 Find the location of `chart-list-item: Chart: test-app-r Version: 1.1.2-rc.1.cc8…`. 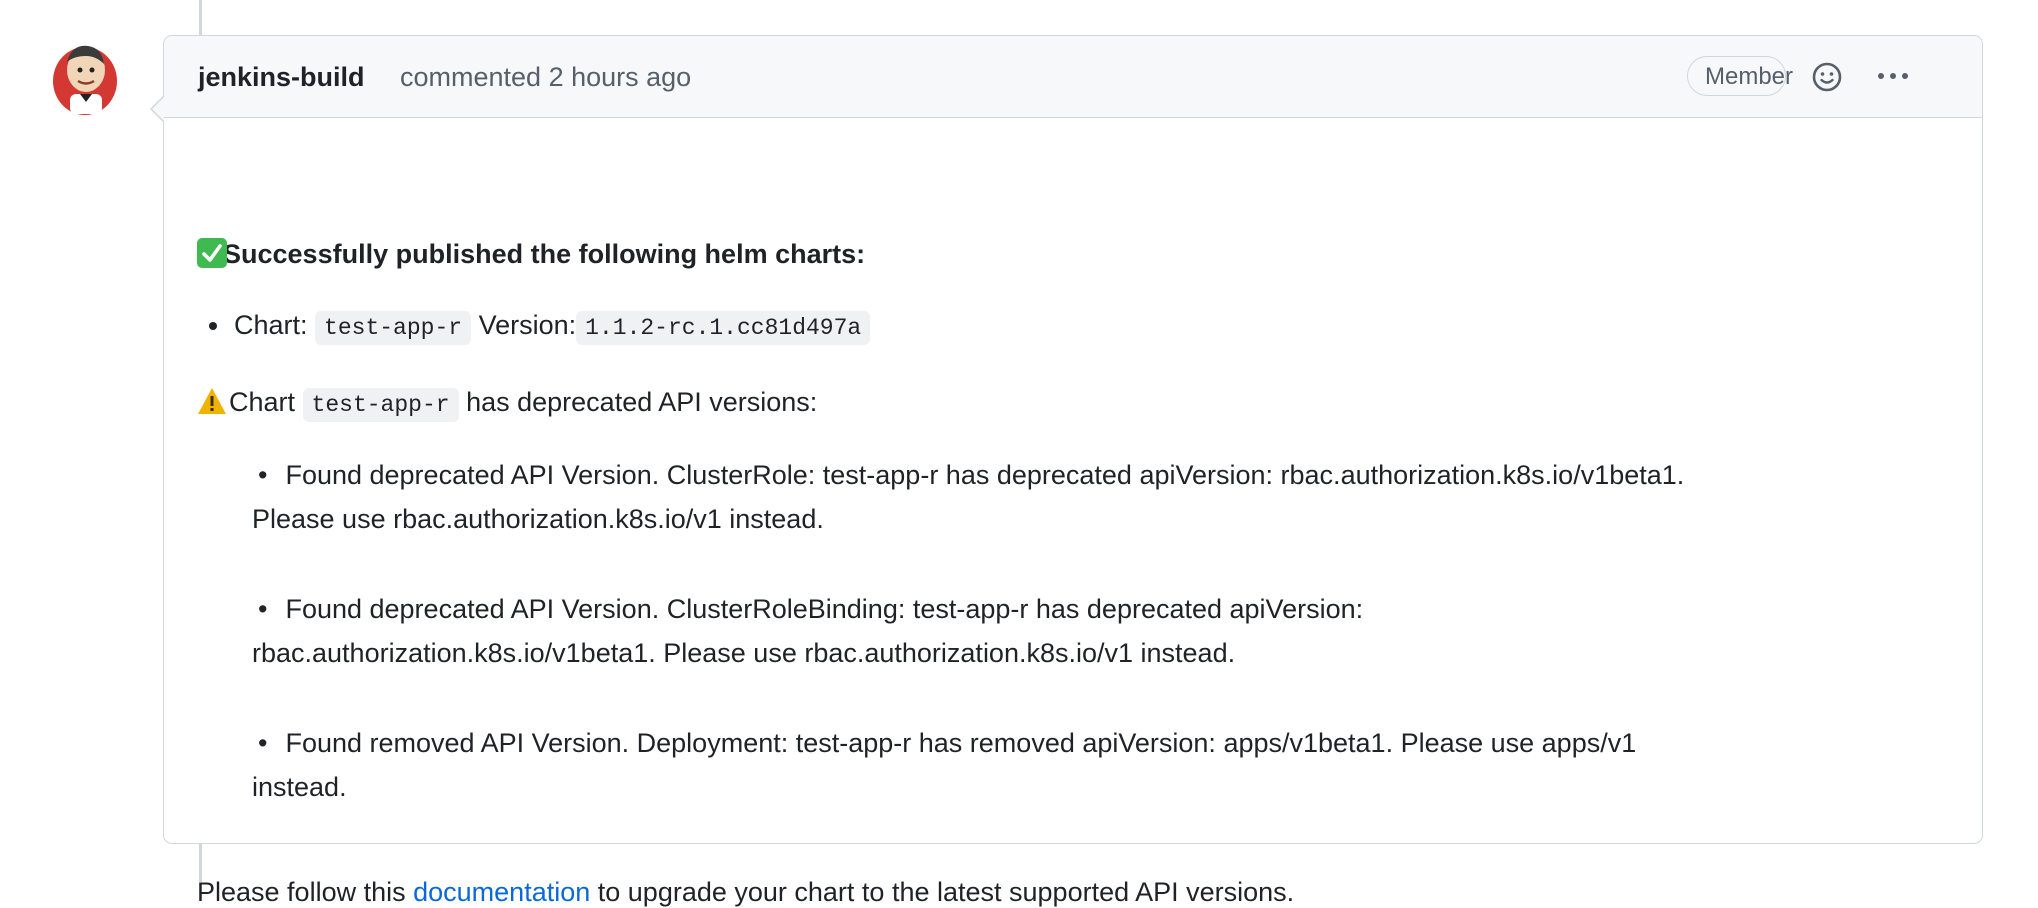

chart-list-item: Chart: test-app-r Version: 1.1.2-rc.1.cc8… is located at coordinates (552, 327).